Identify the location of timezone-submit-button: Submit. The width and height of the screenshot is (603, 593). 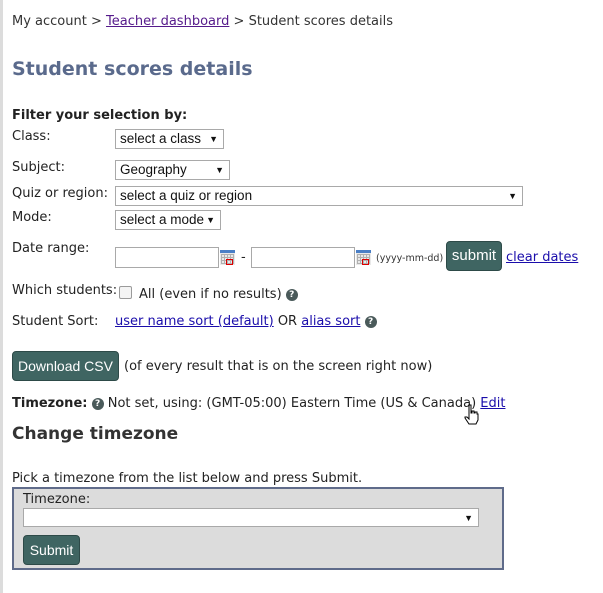
(51, 550).